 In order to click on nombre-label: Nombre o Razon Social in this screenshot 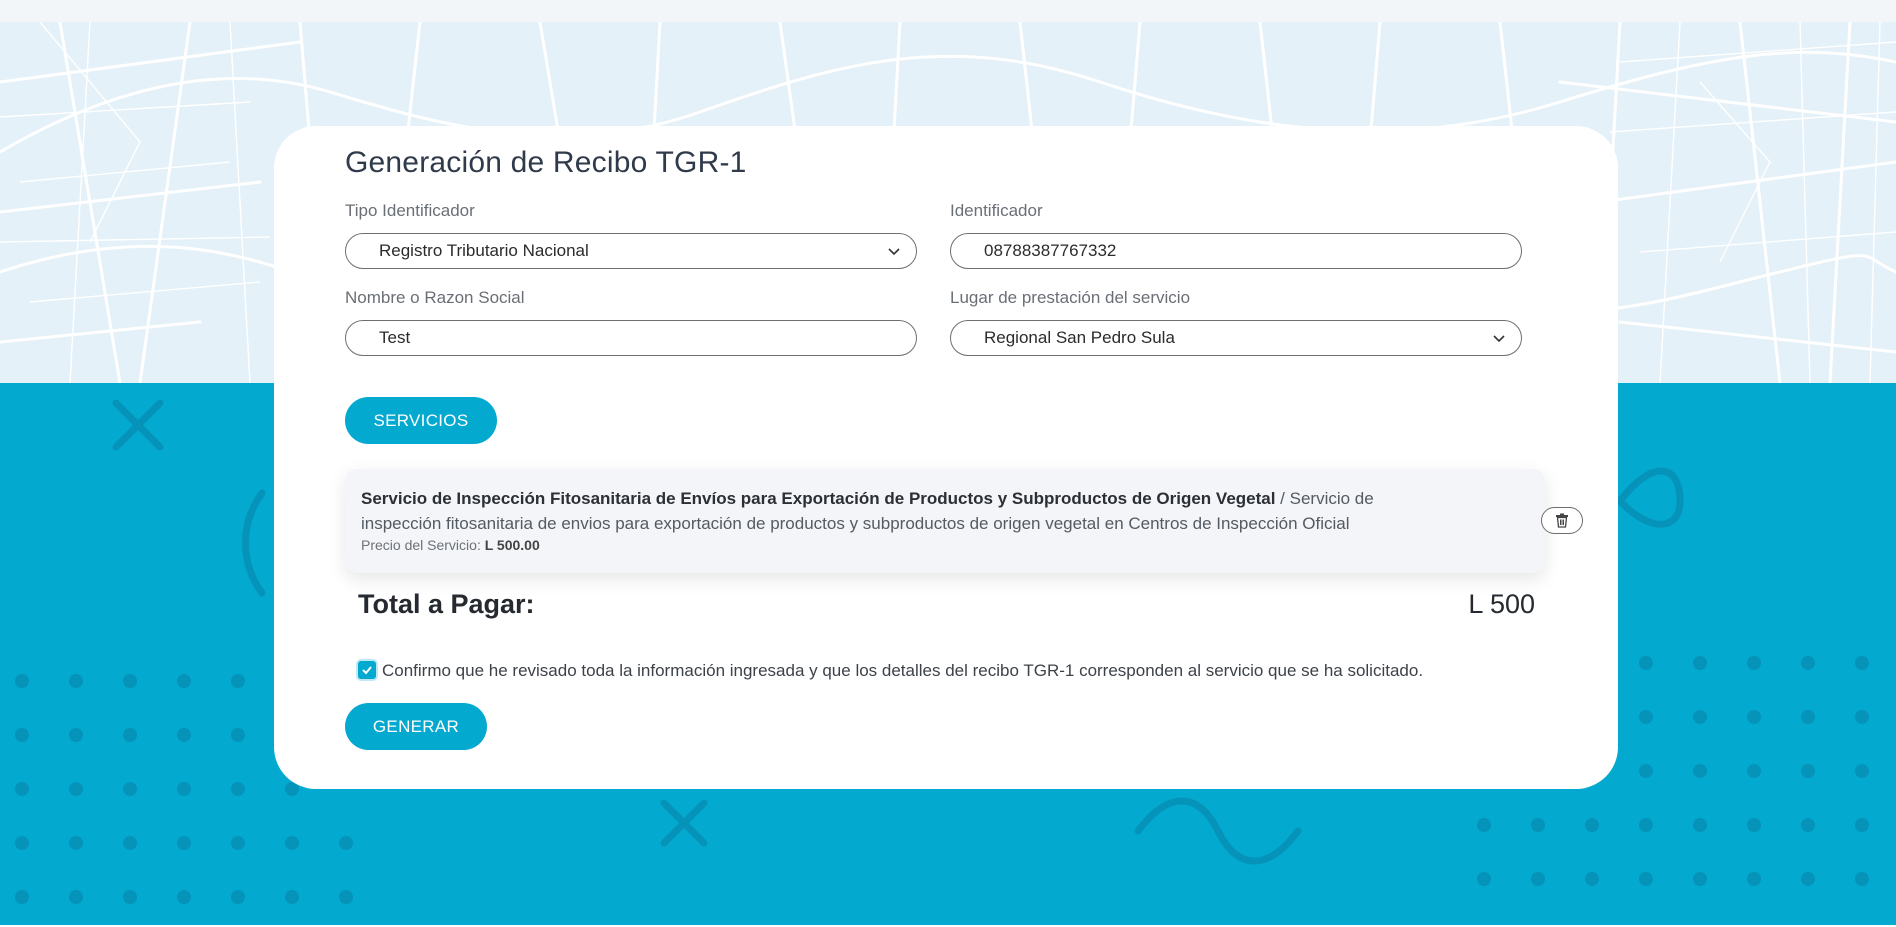, I will do `click(435, 297)`.